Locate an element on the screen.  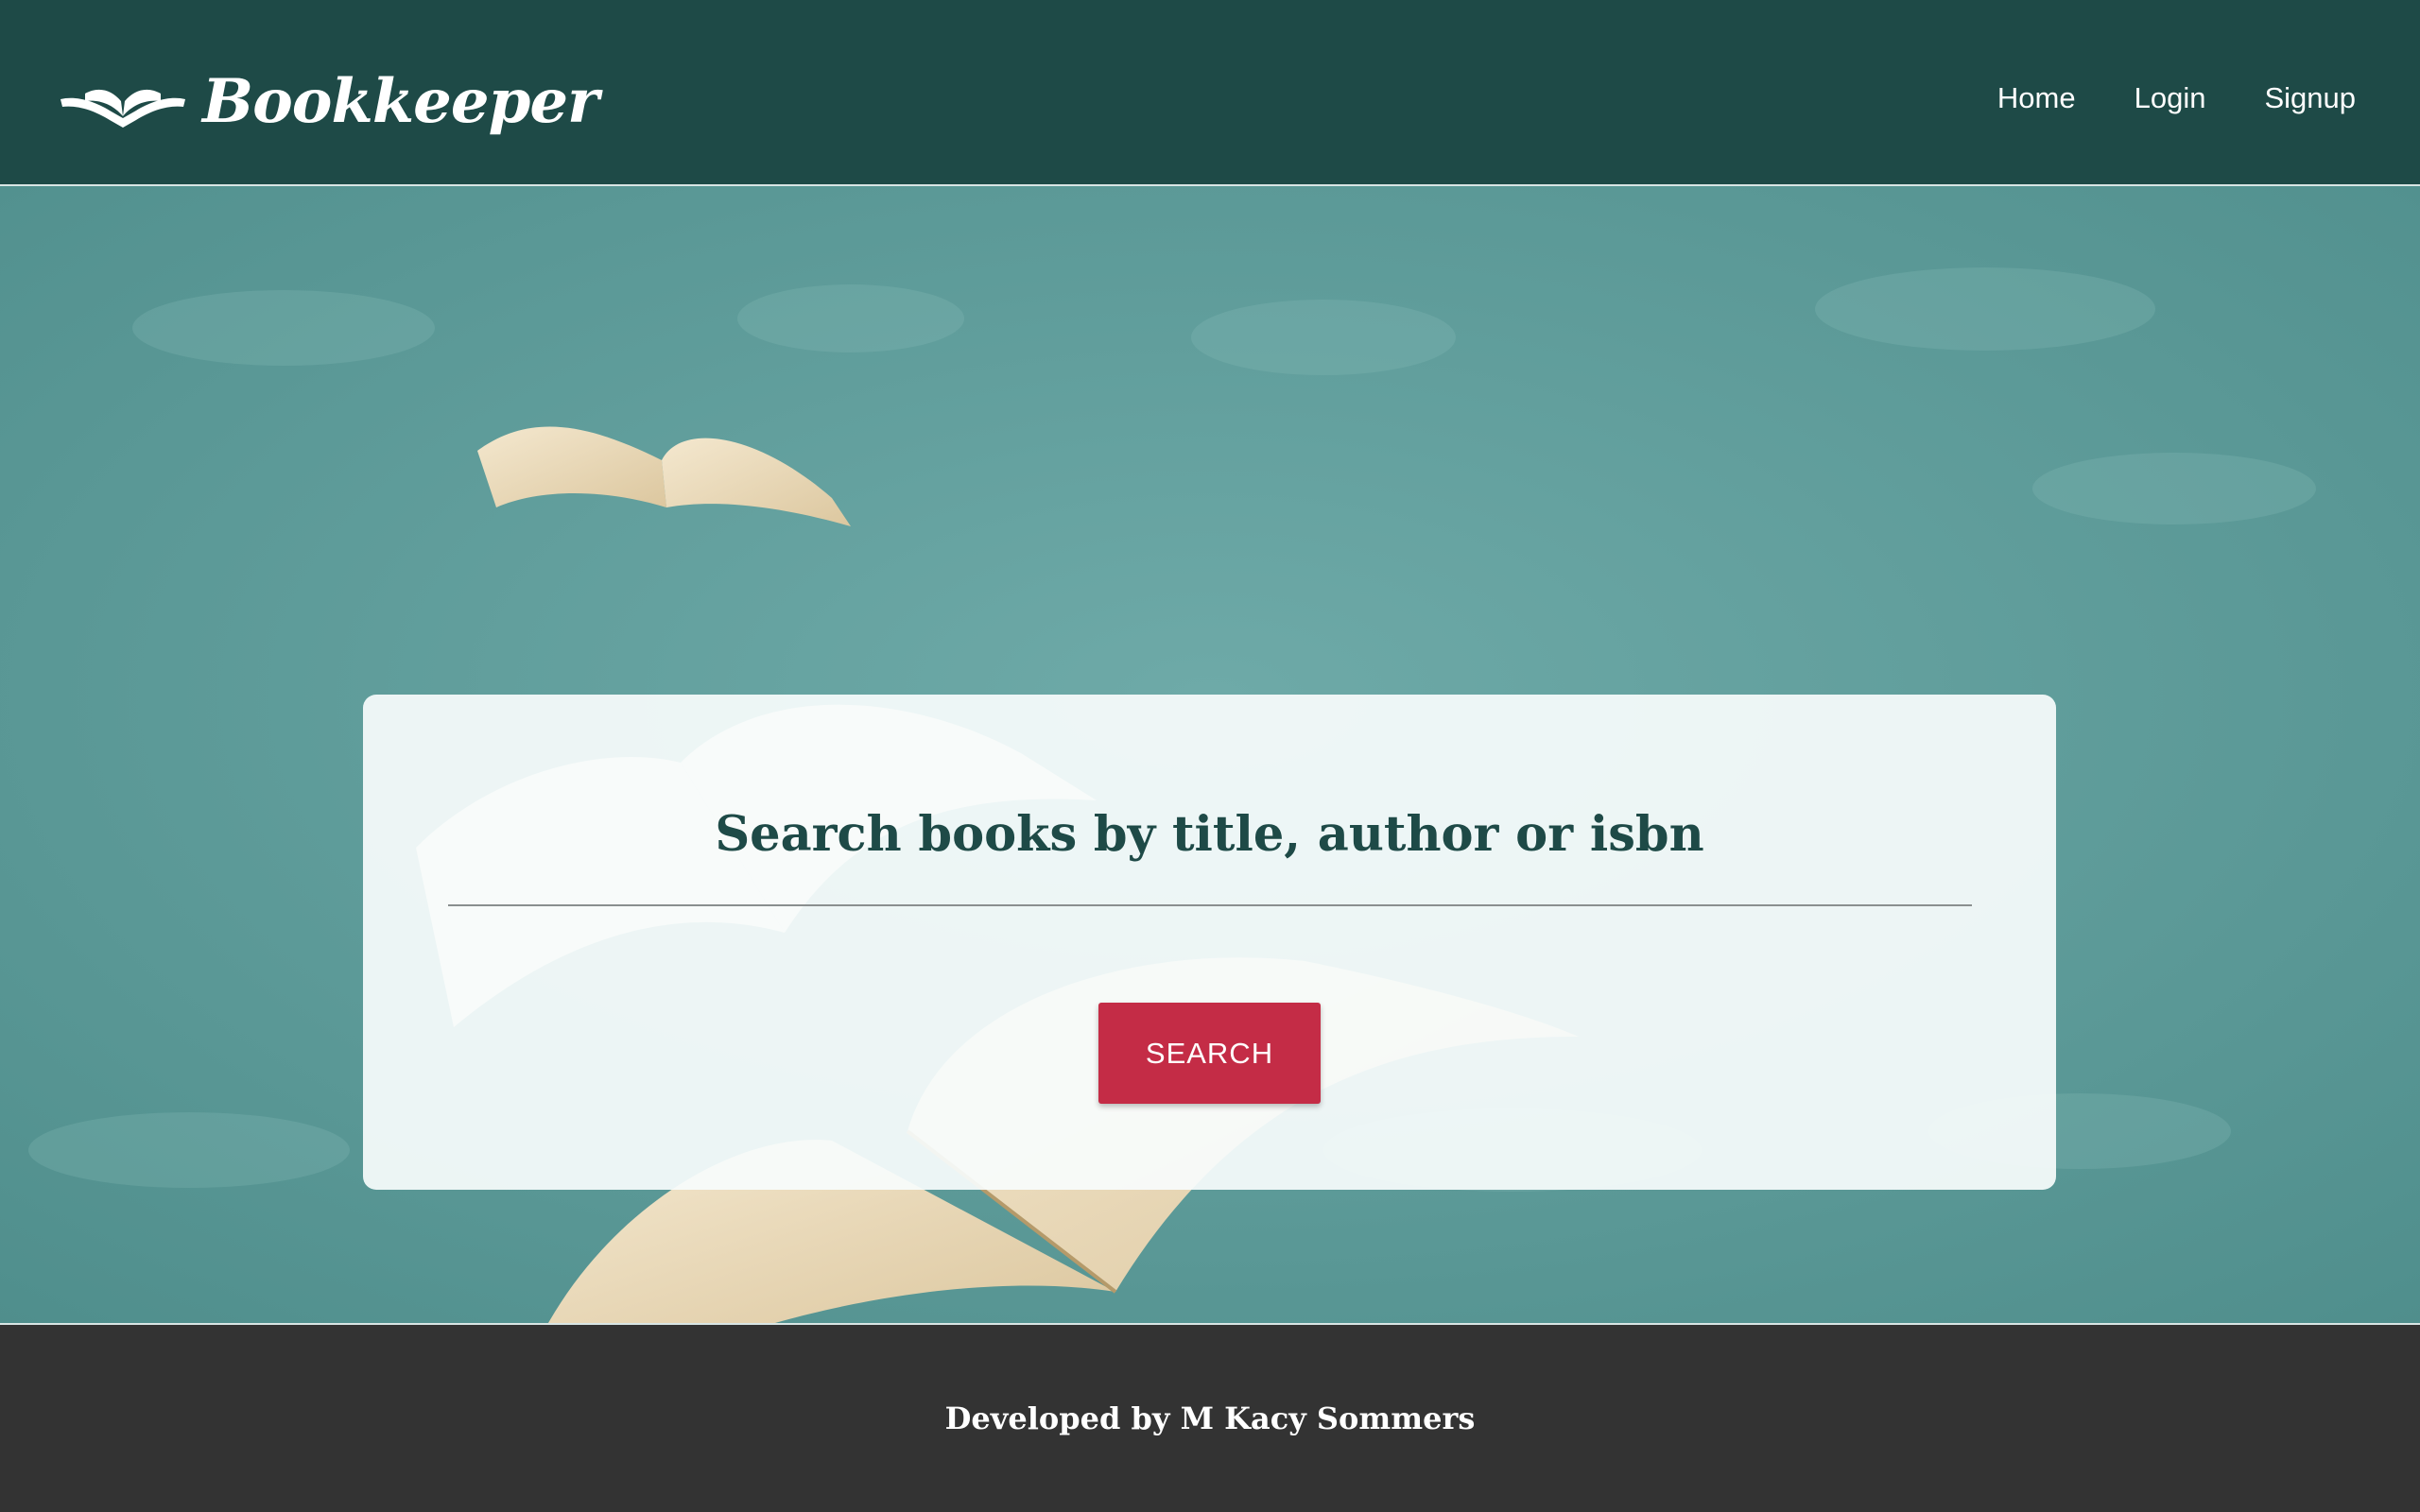
footer-credit: Developed by M Kacy Sommers is located at coordinates (1210, 1418).